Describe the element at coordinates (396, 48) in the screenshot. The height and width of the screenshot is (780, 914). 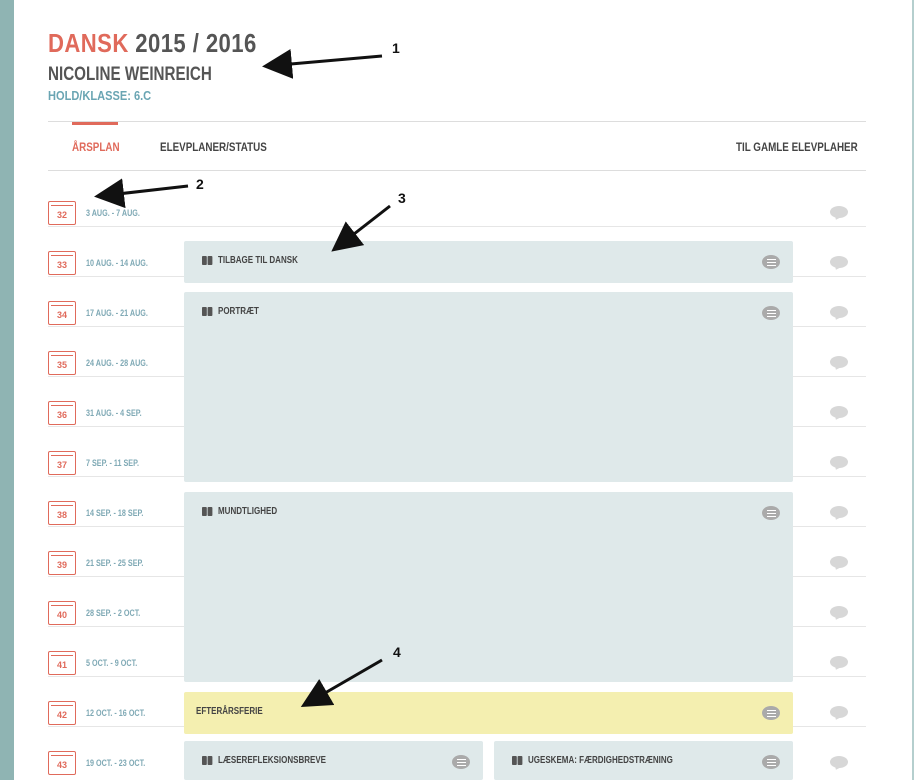
I see `annotation-number-1: 1` at that location.